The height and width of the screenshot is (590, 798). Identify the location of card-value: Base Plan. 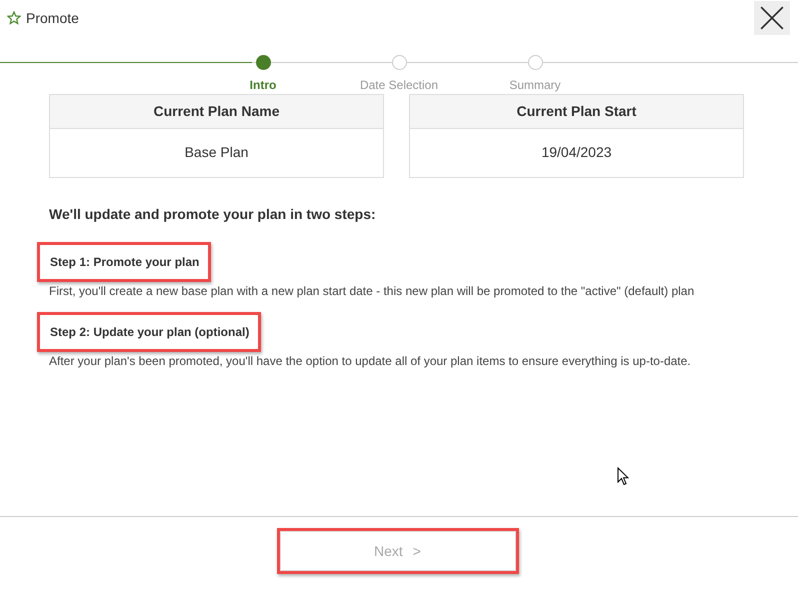
(217, 152).